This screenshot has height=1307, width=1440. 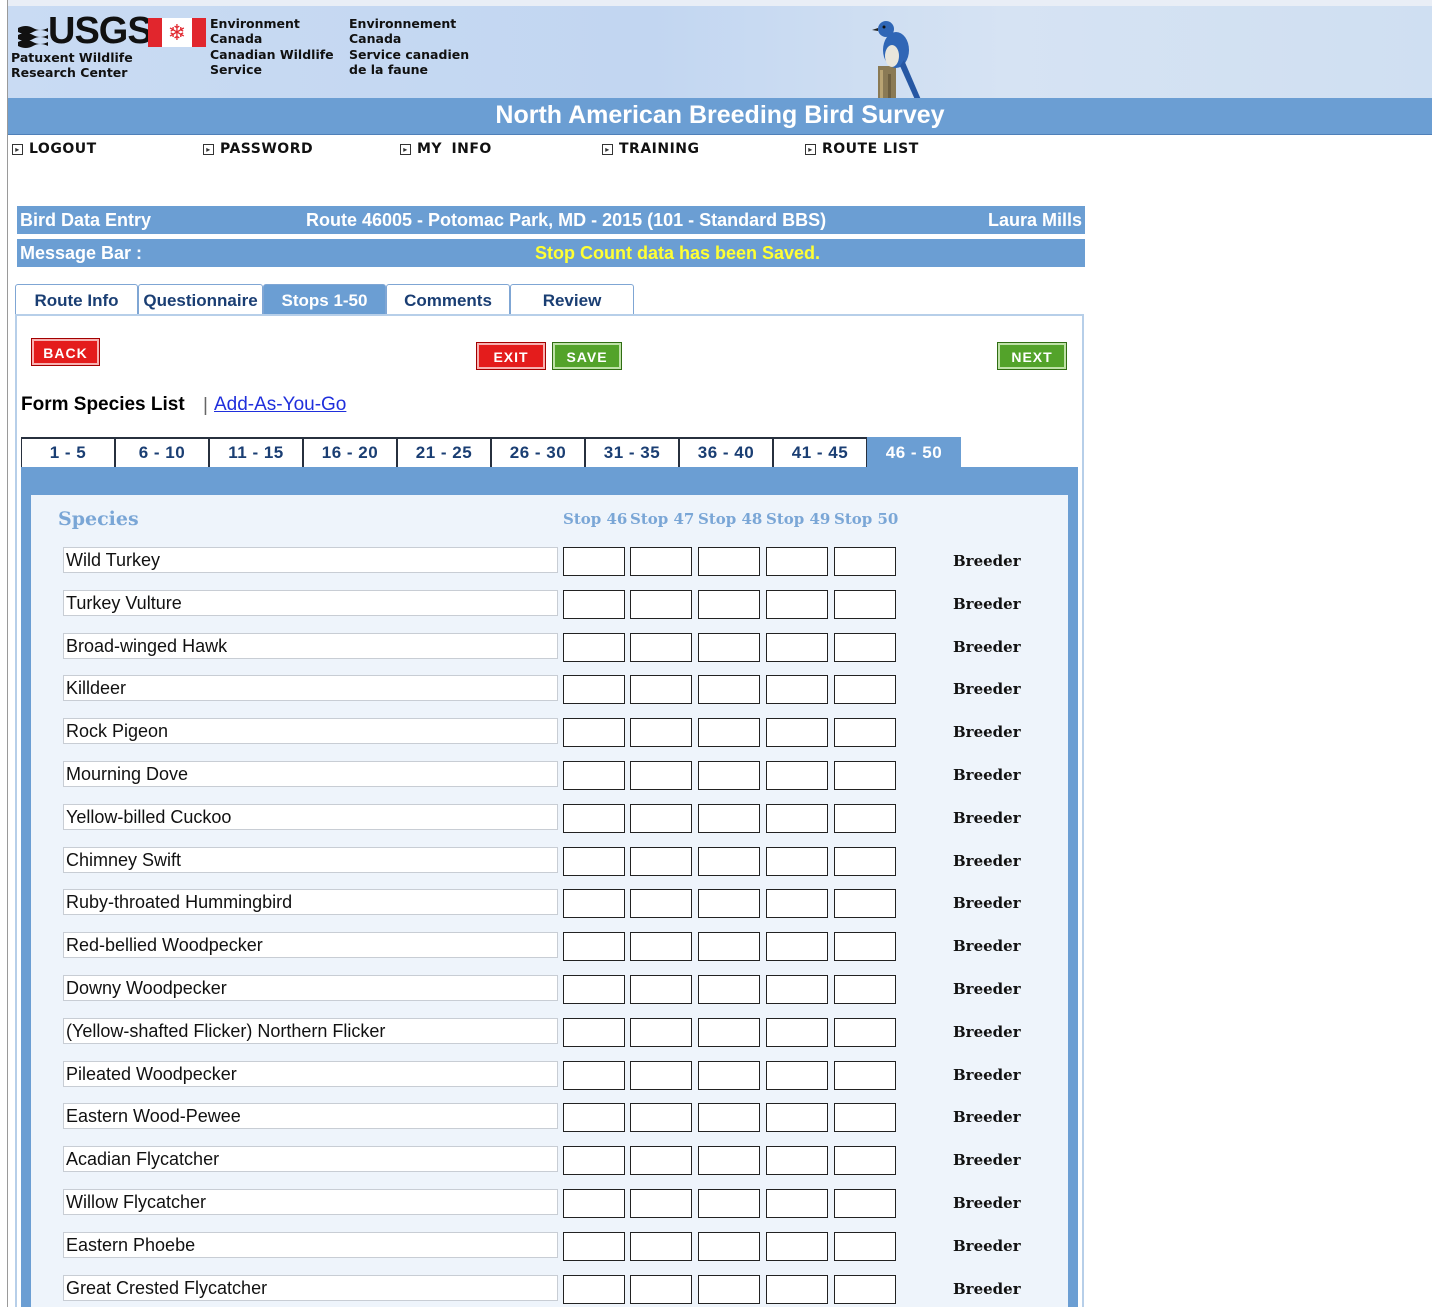 I want to click on usgs-logo: USGS, so click(x=100, y=31).